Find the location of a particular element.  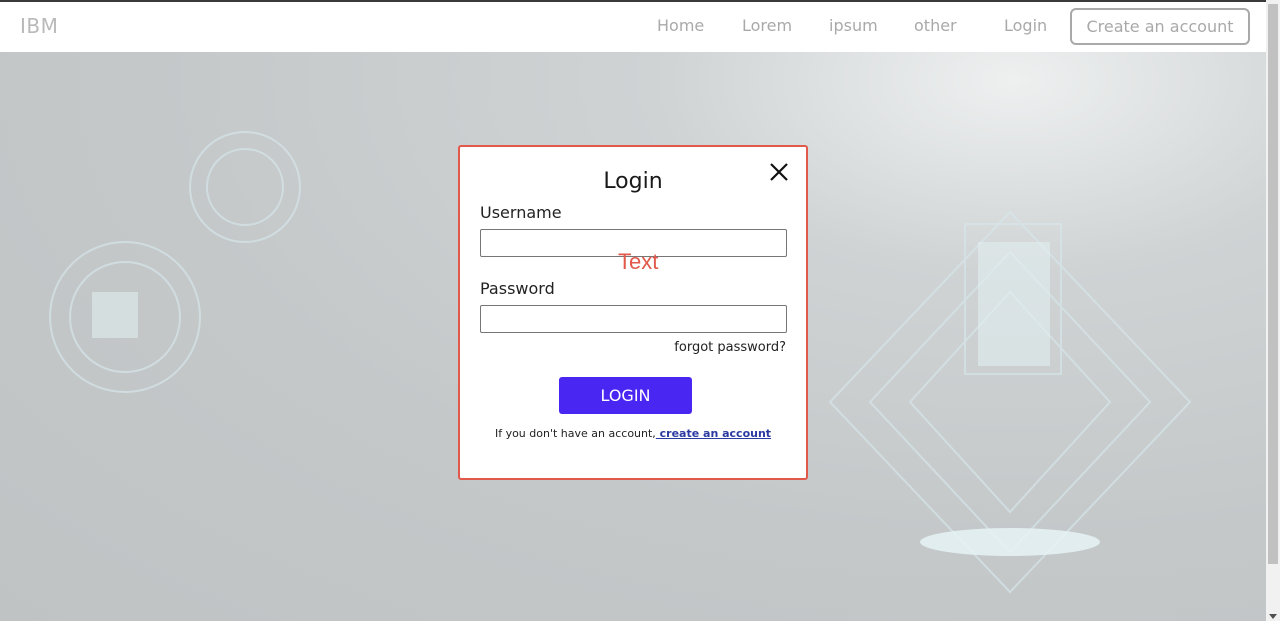

scrollbar-thumb is located at coordinates (1273, 284).